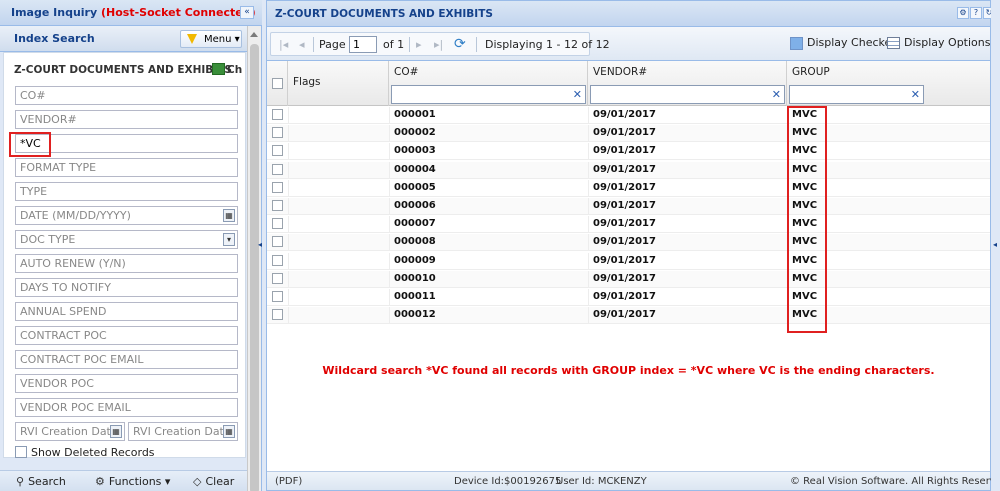  I want to click on table-row: 000008 09/01/2017 MVC, so click(628, 243).